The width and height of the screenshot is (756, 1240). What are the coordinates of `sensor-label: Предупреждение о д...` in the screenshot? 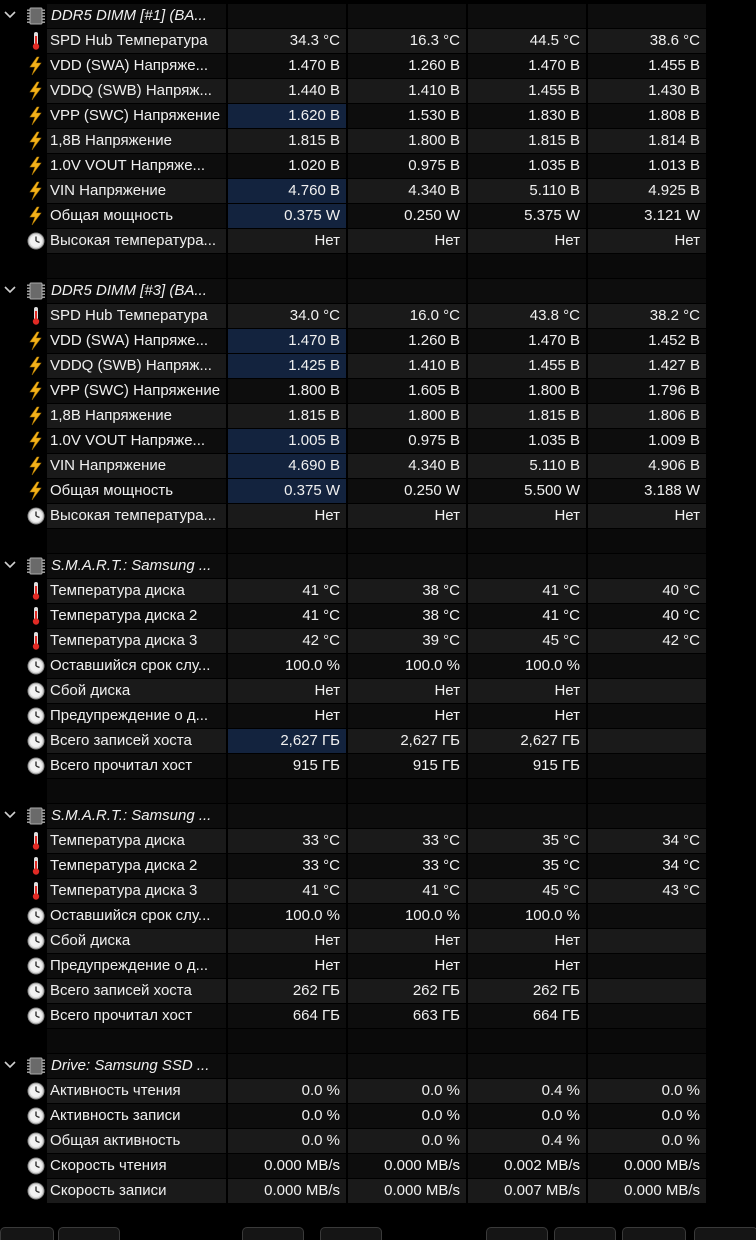 It's located at (129, 715).